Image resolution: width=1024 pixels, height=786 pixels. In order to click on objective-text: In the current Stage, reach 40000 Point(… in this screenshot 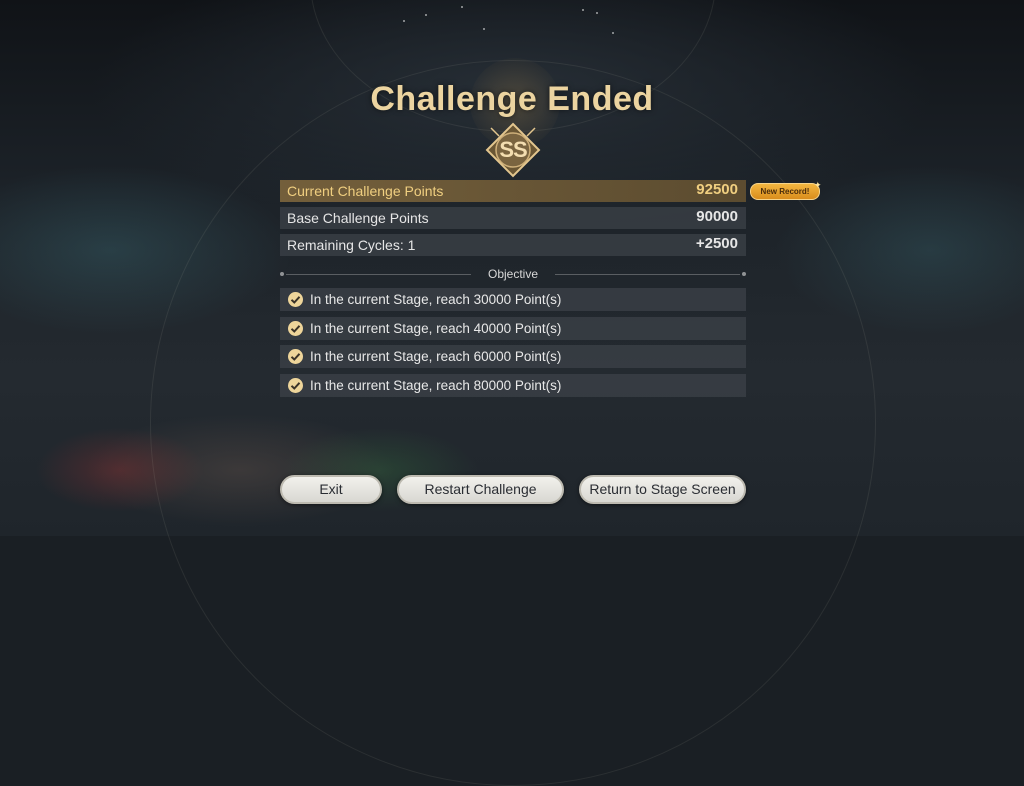, I will do `click(436, 328)`.